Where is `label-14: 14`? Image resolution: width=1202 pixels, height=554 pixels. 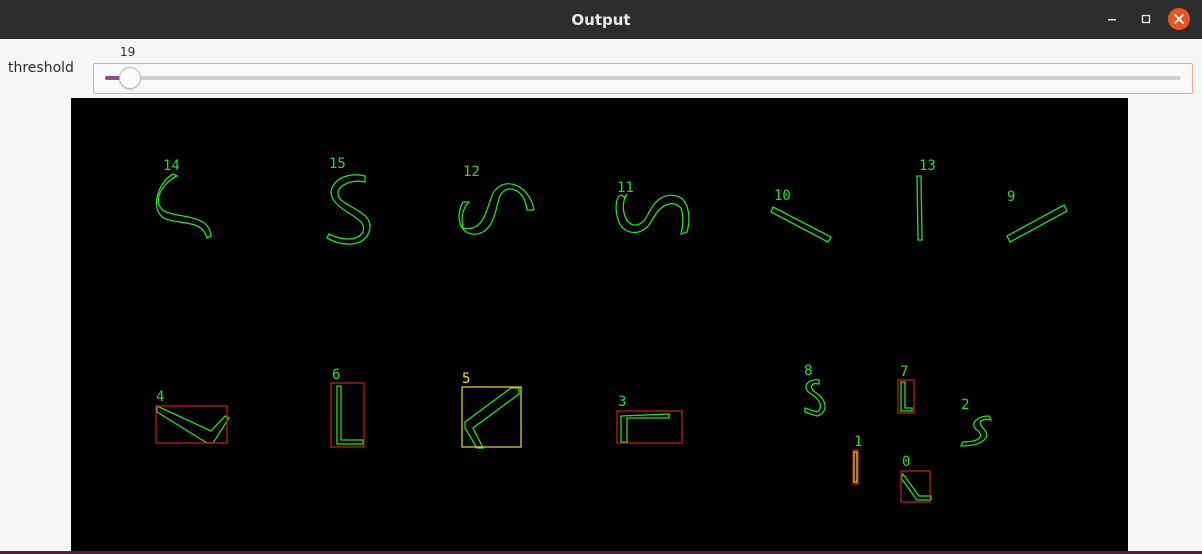 label-14: 14 is located at coordinates (171, 166).